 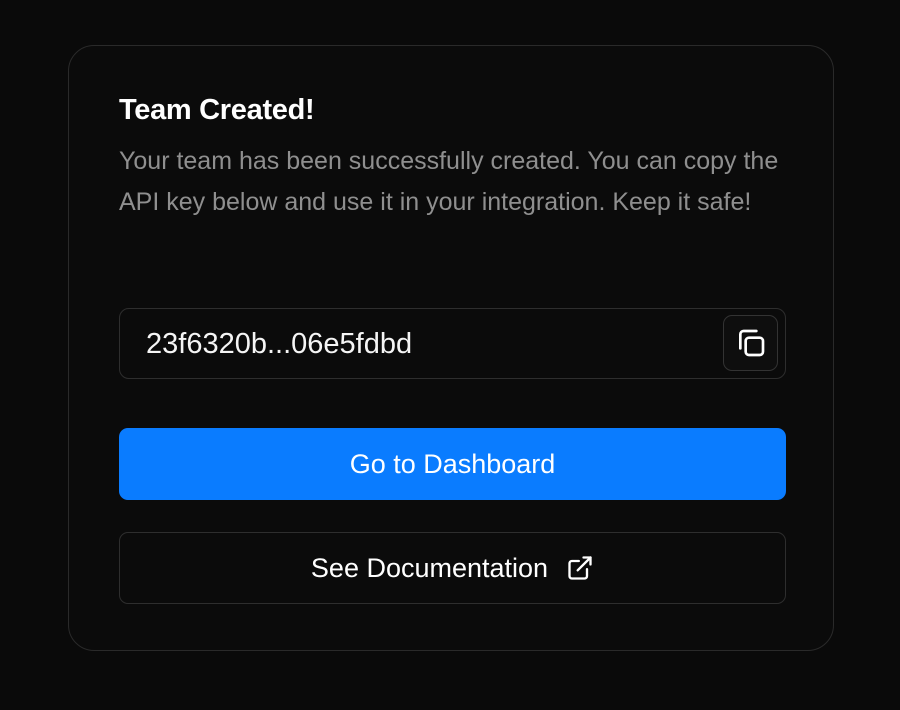 I want to click on go-to-dashboard-label: Go to Dashboard, so click(x=452, y=463).